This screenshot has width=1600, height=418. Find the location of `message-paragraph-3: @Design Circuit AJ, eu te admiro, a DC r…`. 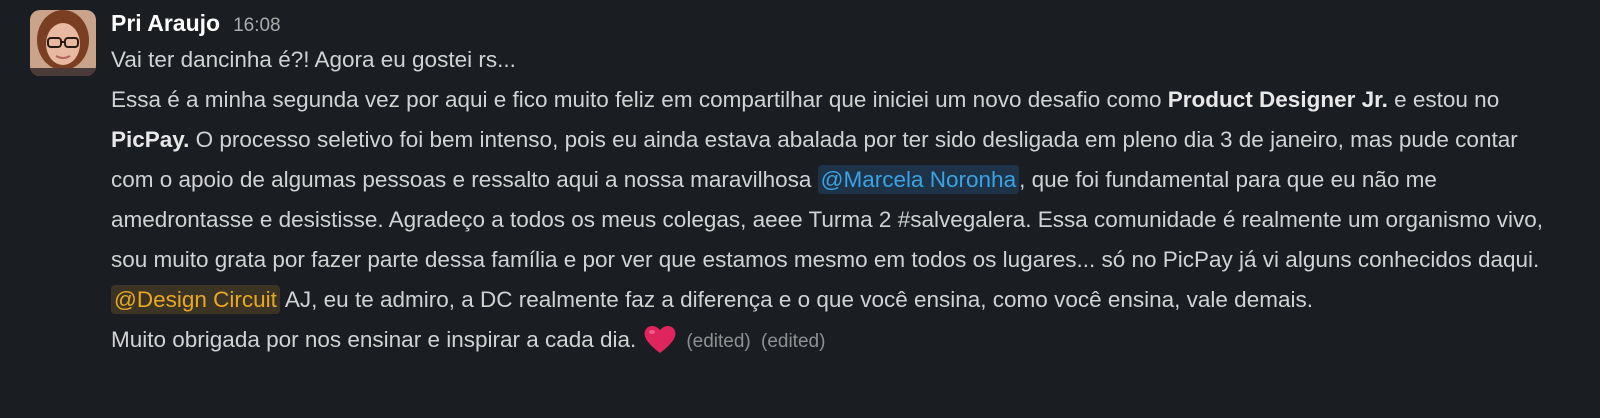

message-paragraph-3: @Design Circuit AJ, eu te admiro, a DC r… is located at coordinates (835, 300).